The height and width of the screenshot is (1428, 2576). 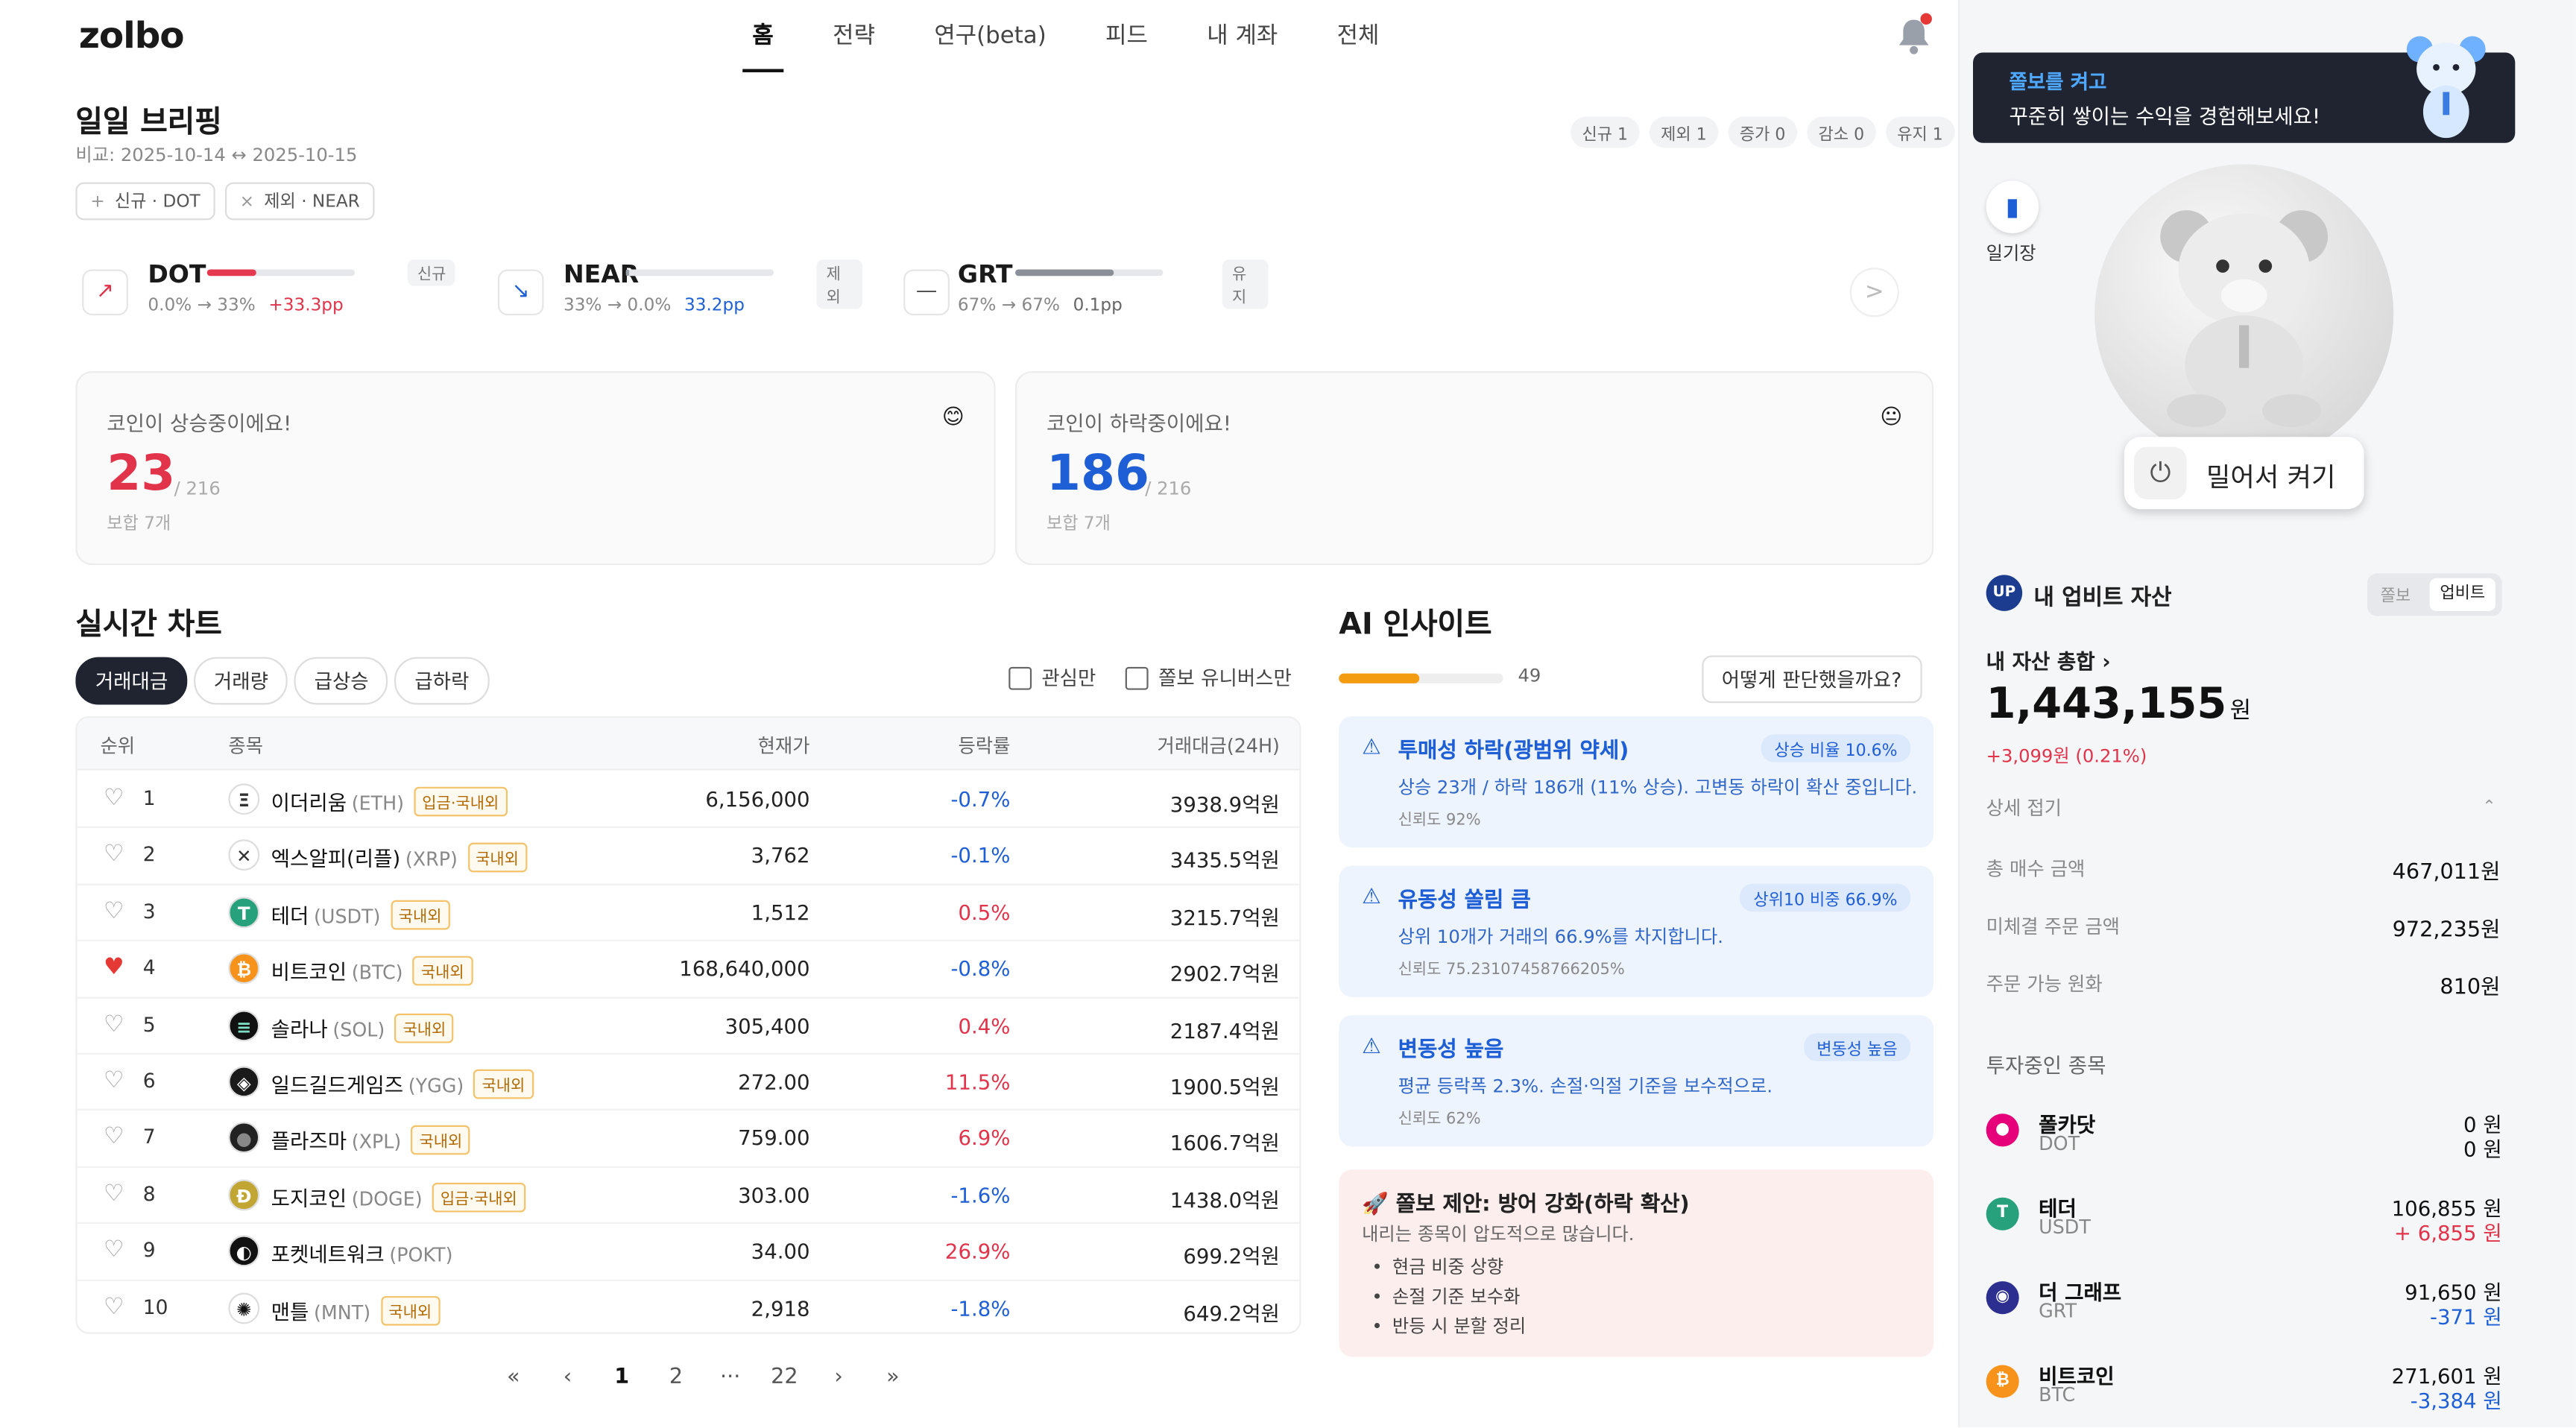 What do you see at coordinates (513, 1378) in the screenshot?
I see `first-page-button: «` at bounding box center [513, 1378].